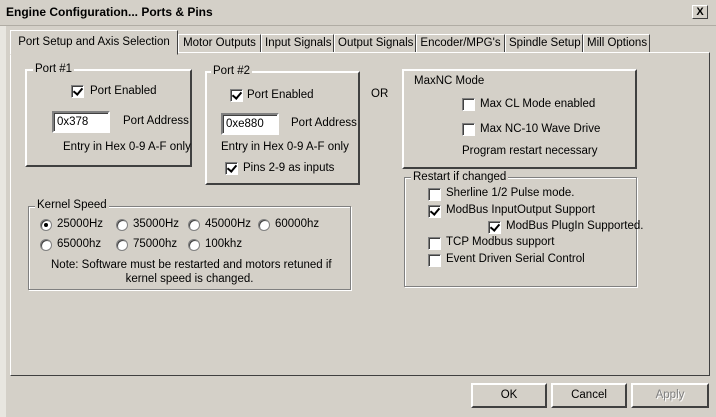  Describe the element at coordinates (509, 395) in the screenshot. I see `ok-button: OK` at that location.